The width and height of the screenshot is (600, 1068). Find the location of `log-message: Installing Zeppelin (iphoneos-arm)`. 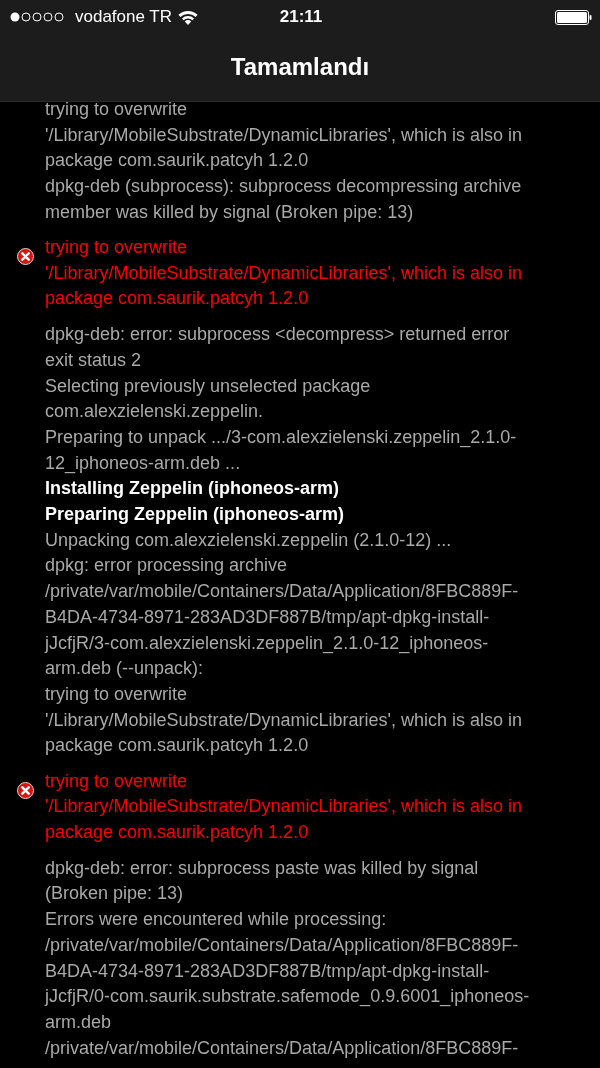

log-message: Installing Zeppelin (iphoneos-arm) is located at coordinates (192, 489).